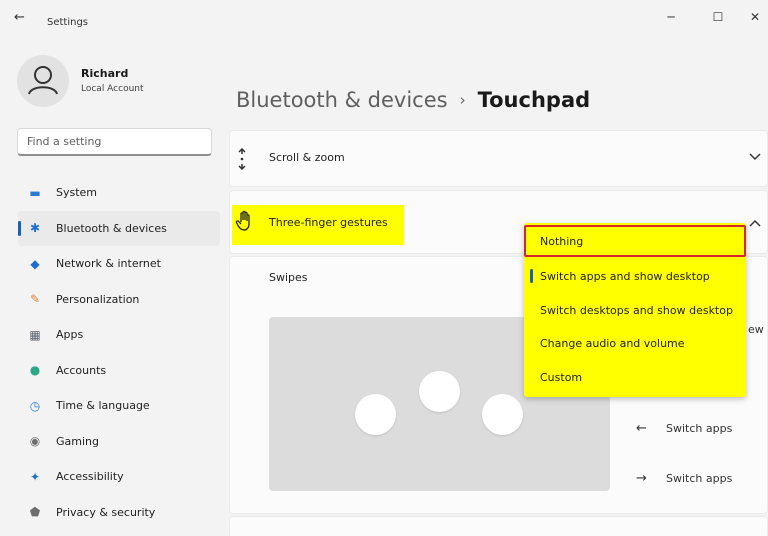 The width and height of the screenshot is (768, 536). I want to click on sidebar-item-label: Accounts, so click(81, 370).